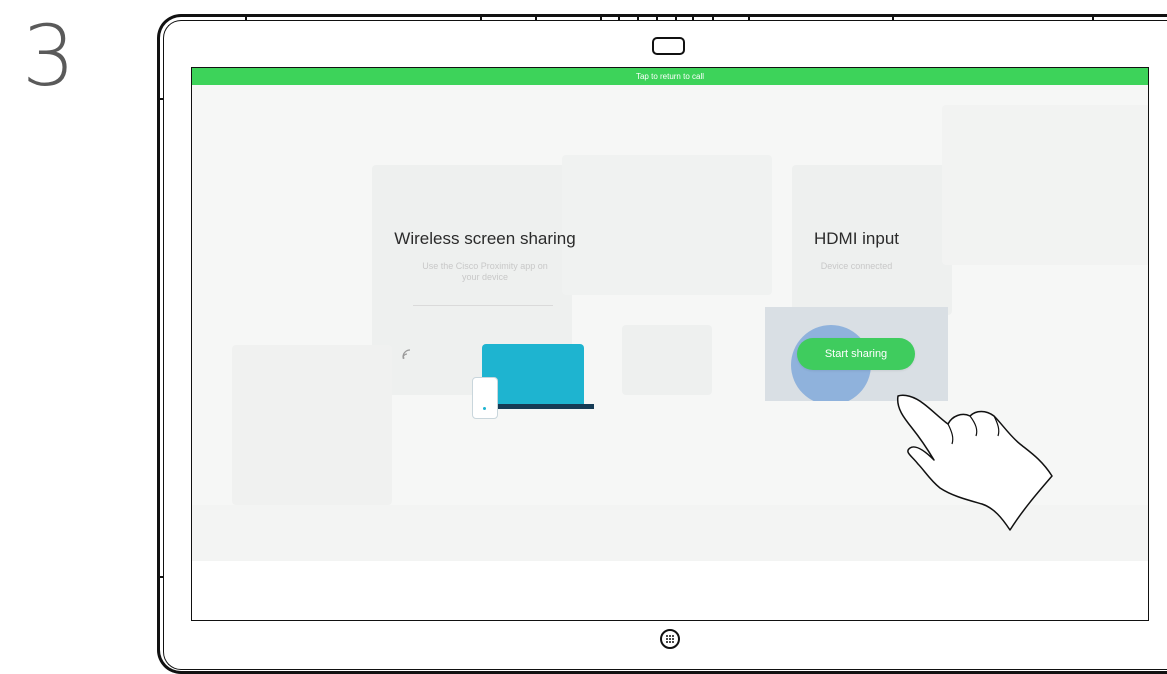 The height and width of the screenshot is (674, 1167). I want to click on hdmi-input-title: HDMI input, so click(856, 238).